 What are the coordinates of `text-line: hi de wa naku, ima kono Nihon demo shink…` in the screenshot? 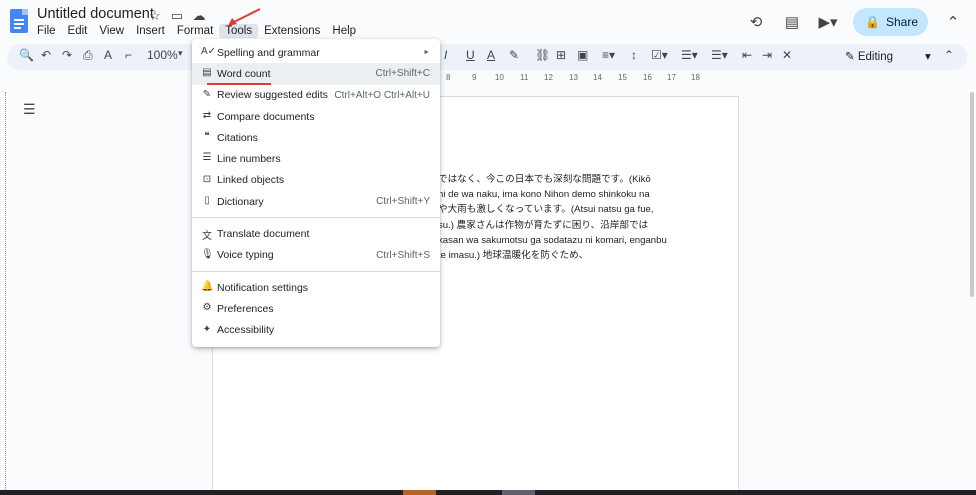 It's located at (544, 195).